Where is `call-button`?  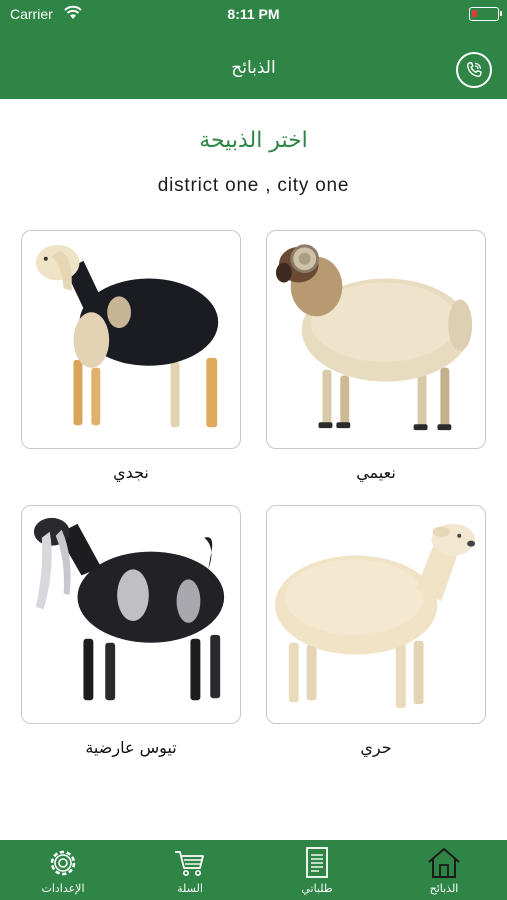 call-button is located at coordinates (474, 70).